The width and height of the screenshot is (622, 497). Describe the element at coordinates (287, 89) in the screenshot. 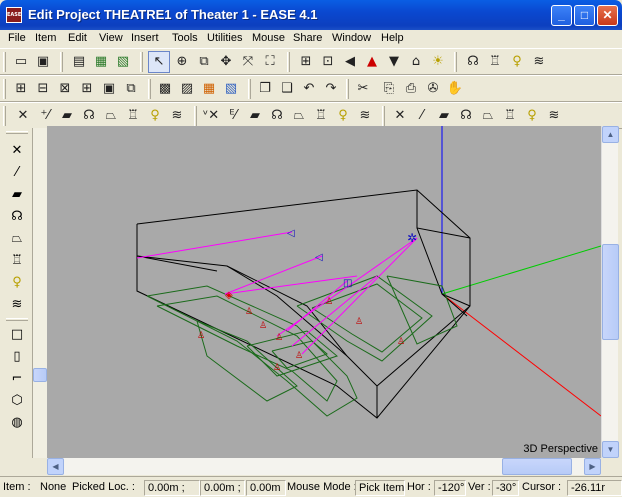

I see `book2-icon: ❑` at that location.